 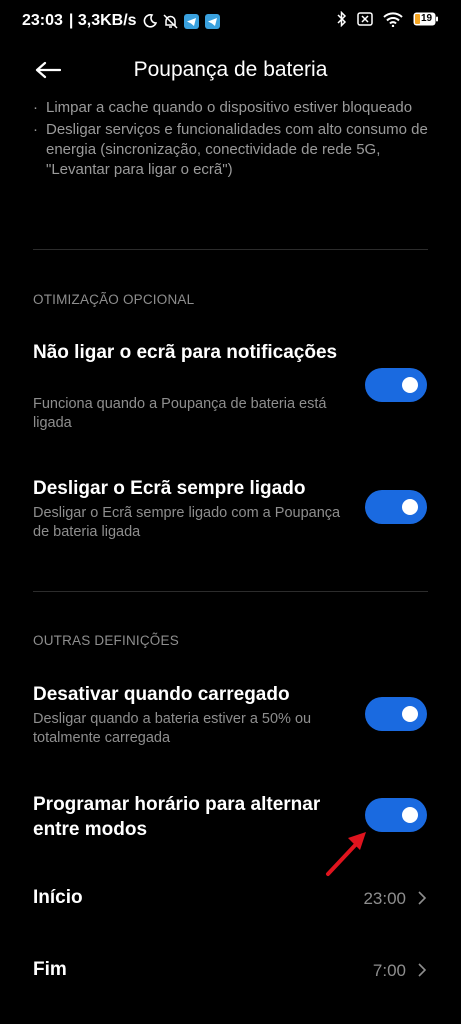 I want to click on page-title: Poupança de bateria, so click(x=230, y=69).